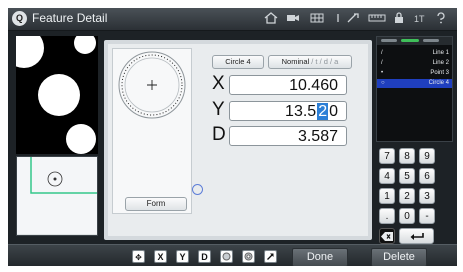 This screenshot has width=463, height=272. Describe the element at coordinates (301, 111) in the screenshot. I see `y-value-before-cursor: 13.5` at that location.